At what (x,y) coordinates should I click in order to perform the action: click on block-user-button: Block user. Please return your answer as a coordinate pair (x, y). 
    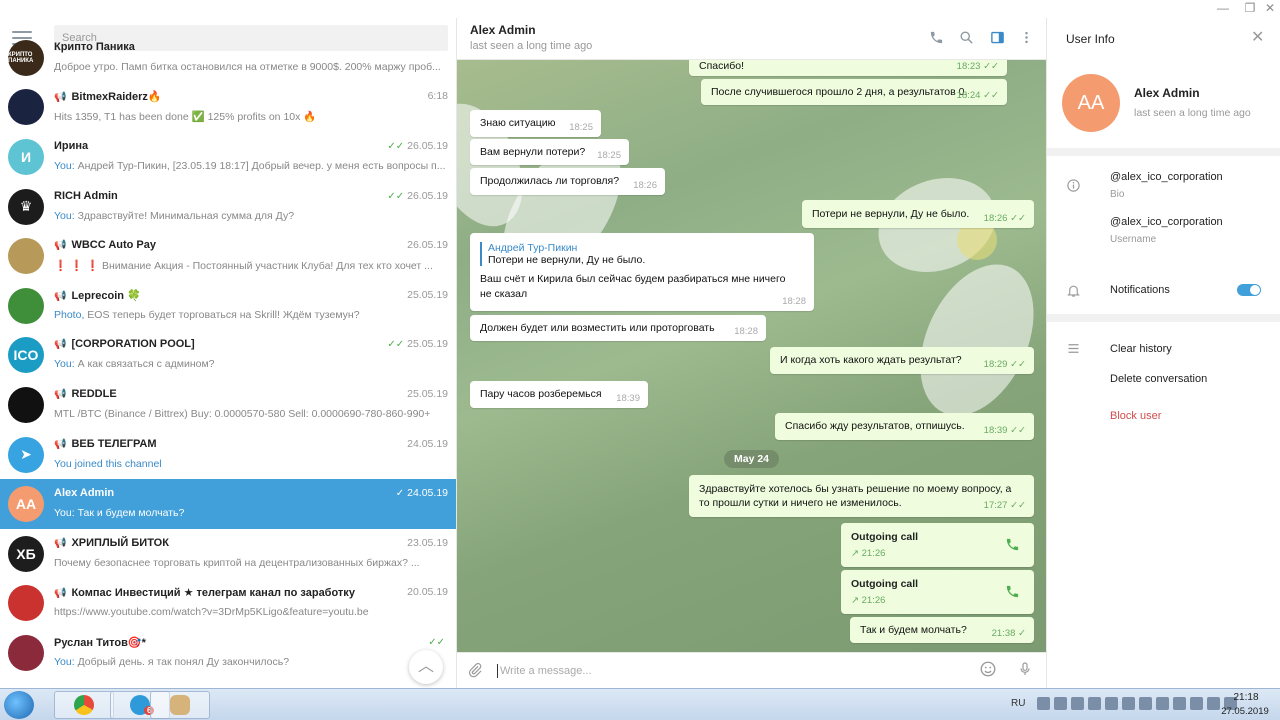
    Looking at the image, I should click on (1135, 416).